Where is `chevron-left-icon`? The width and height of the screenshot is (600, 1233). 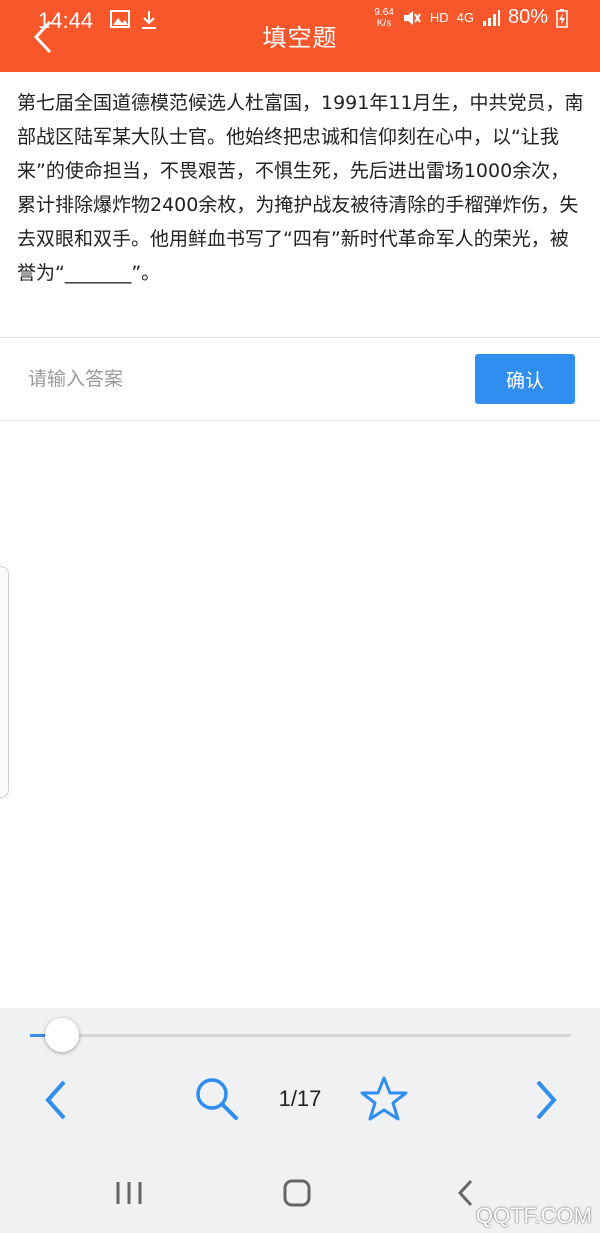
chevron-left-icon is located at coordinates (56, 1100).